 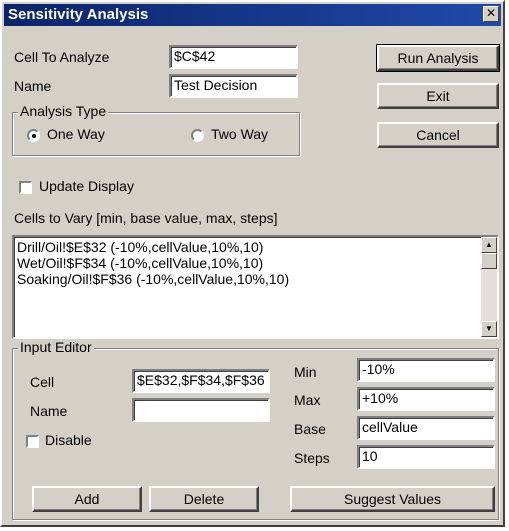 I want to click on scroll-thumb, so click(x=489, y=261).